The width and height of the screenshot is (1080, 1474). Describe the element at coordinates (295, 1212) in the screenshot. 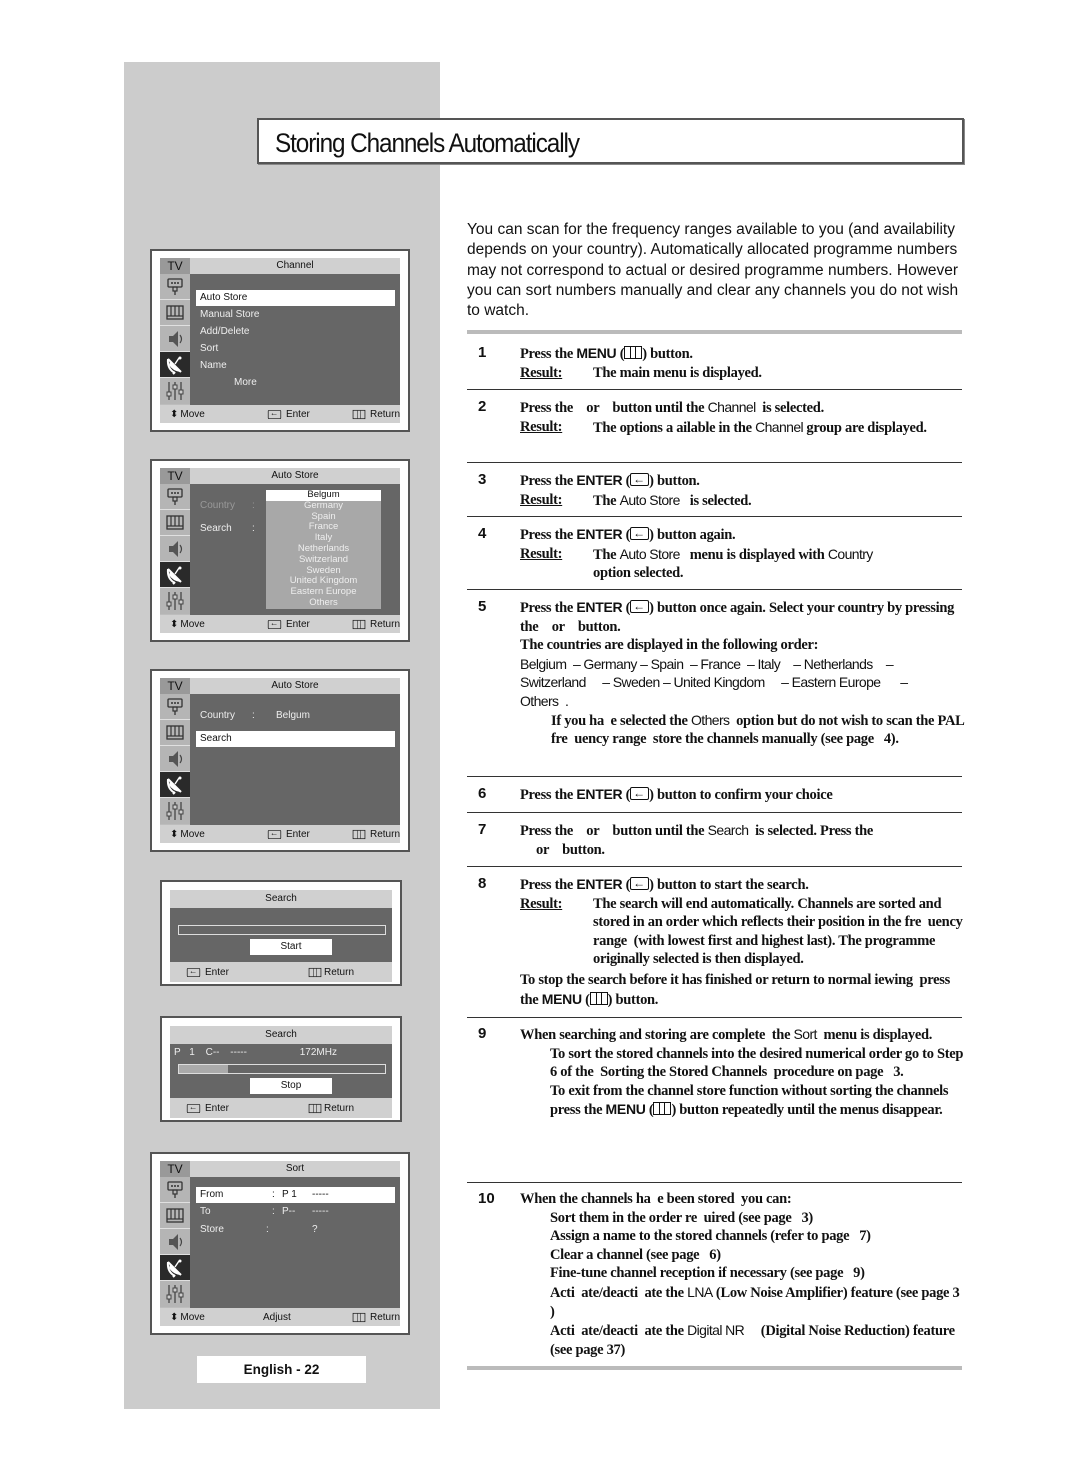

I see `sort-row-to: To : P-- -----` at that location.